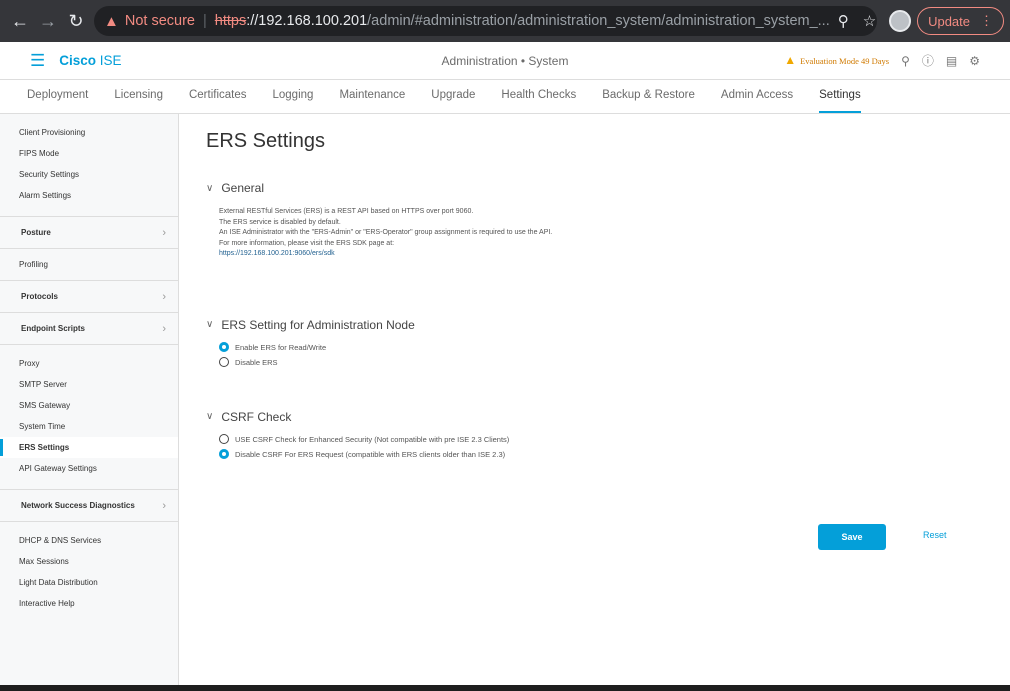 This screenshot has width=1010, height=691. What do you see at coordinates (218, 101) in the screenshot?
I see `tab-certificates: Certificates` at bounding box center [218, 101].